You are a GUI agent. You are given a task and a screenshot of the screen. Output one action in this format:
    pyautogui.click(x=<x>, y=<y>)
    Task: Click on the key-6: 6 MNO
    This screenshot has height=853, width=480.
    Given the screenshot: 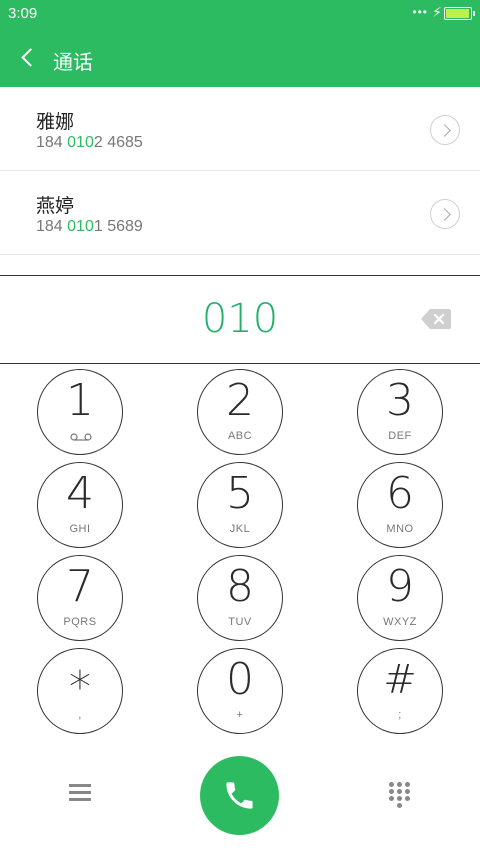 What is the action you would take?
    pyautogui.click(x=400, y=505)
    